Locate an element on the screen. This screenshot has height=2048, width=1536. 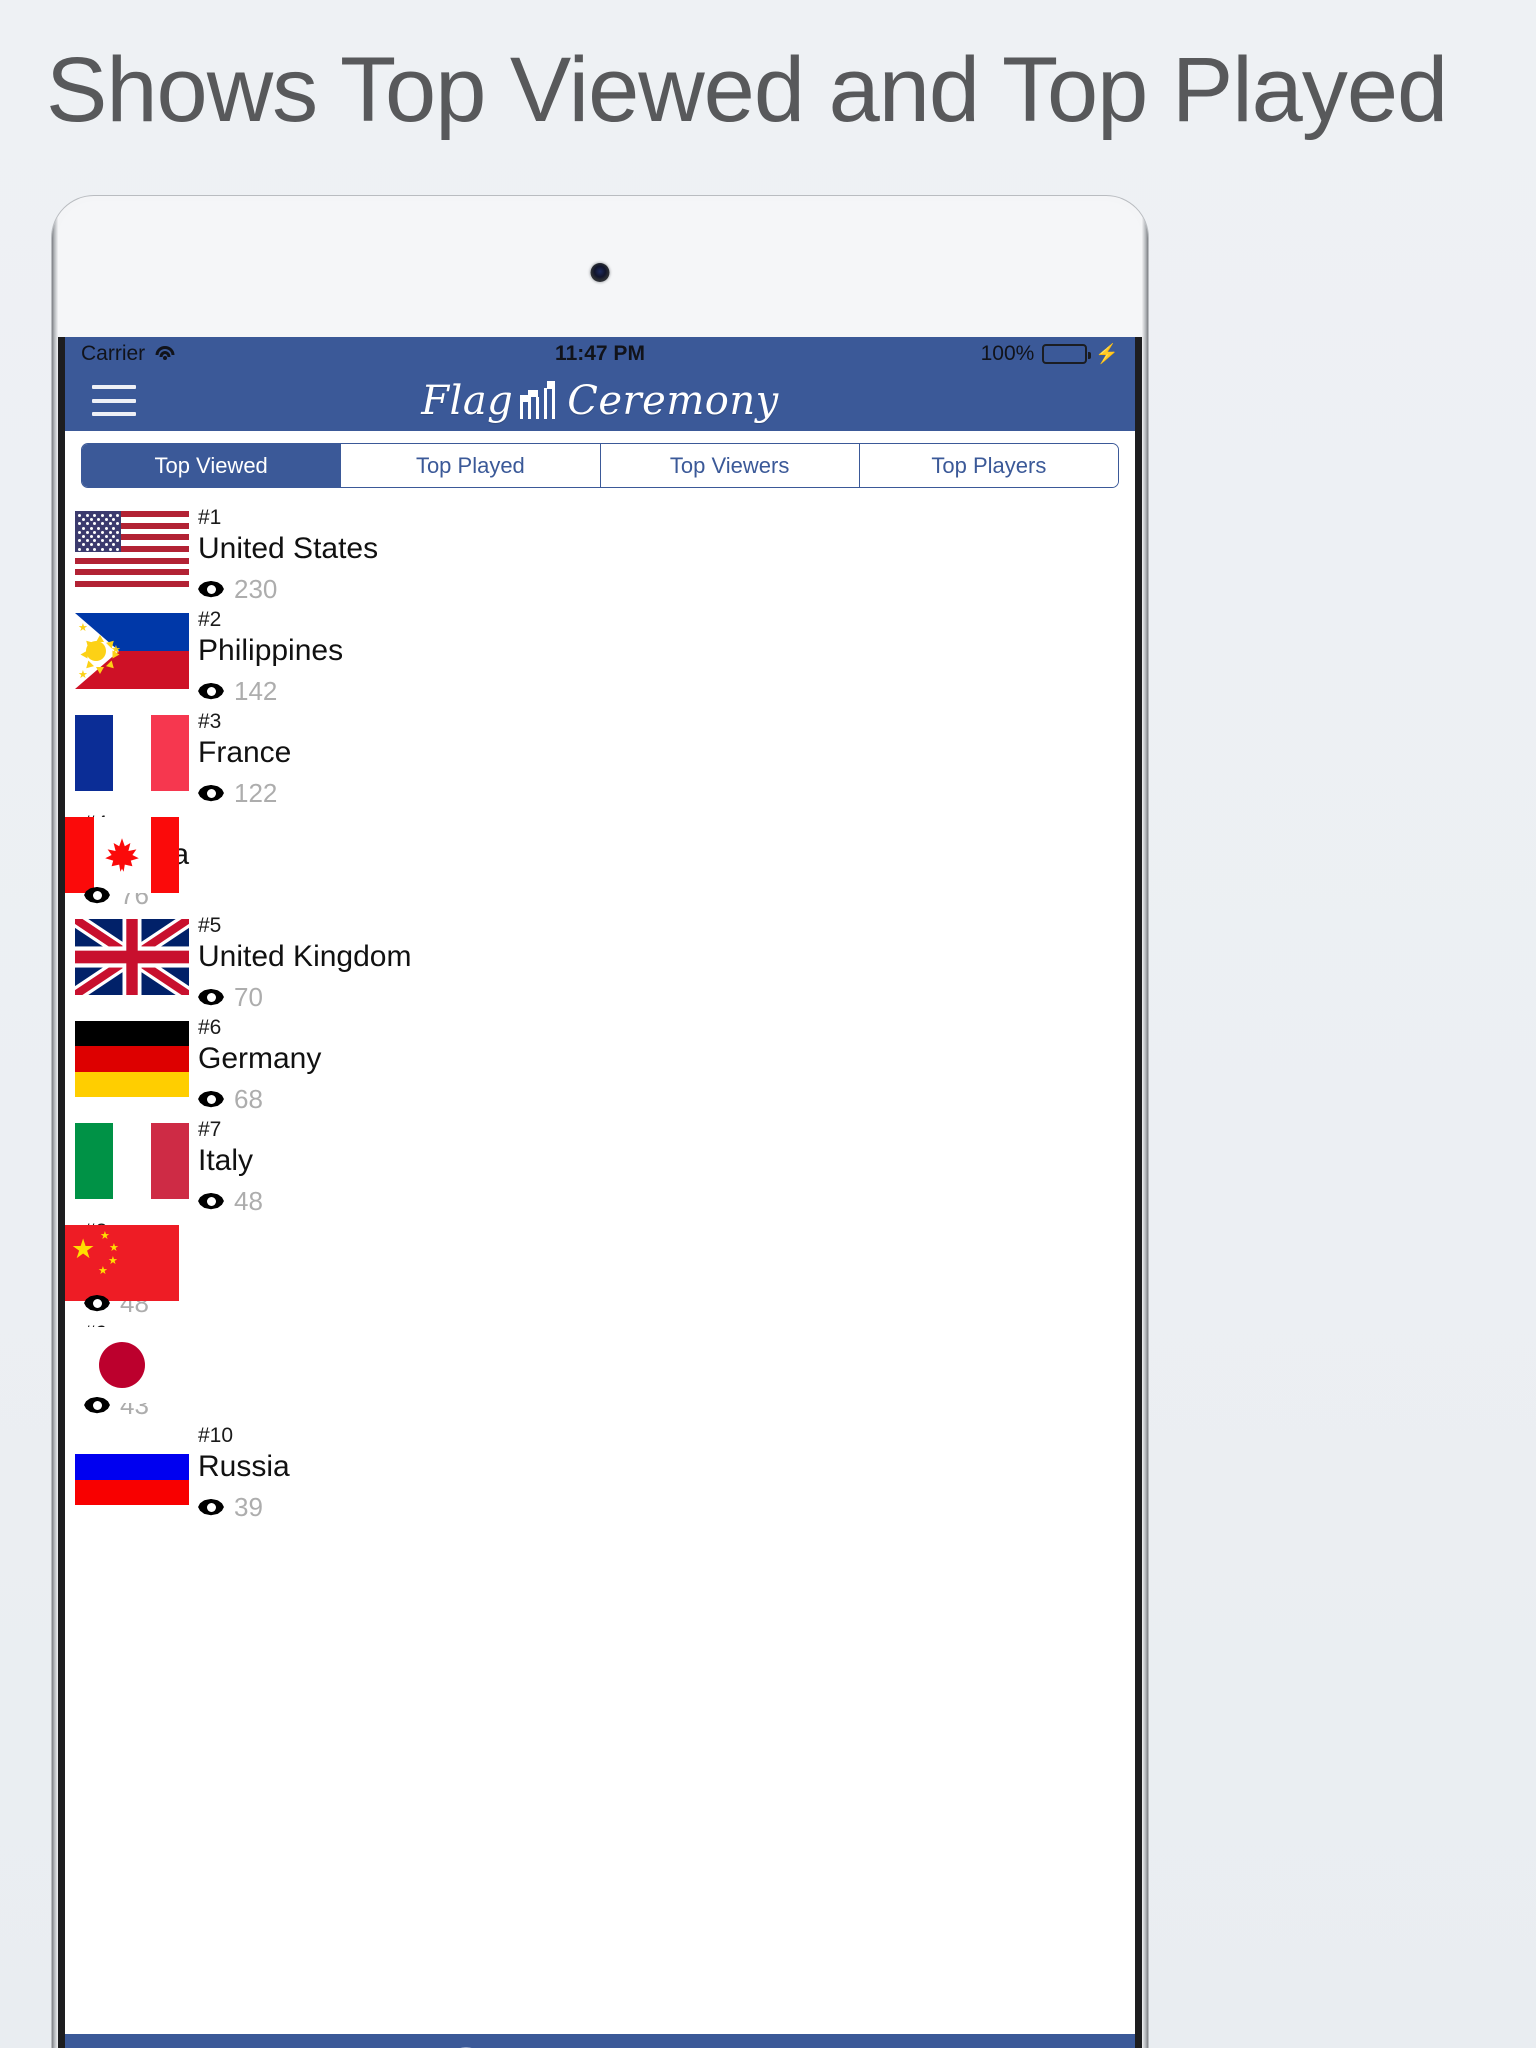
table-row: ★ ★ ★ #2 Philippines 142 is located at coordinates (600, 653).